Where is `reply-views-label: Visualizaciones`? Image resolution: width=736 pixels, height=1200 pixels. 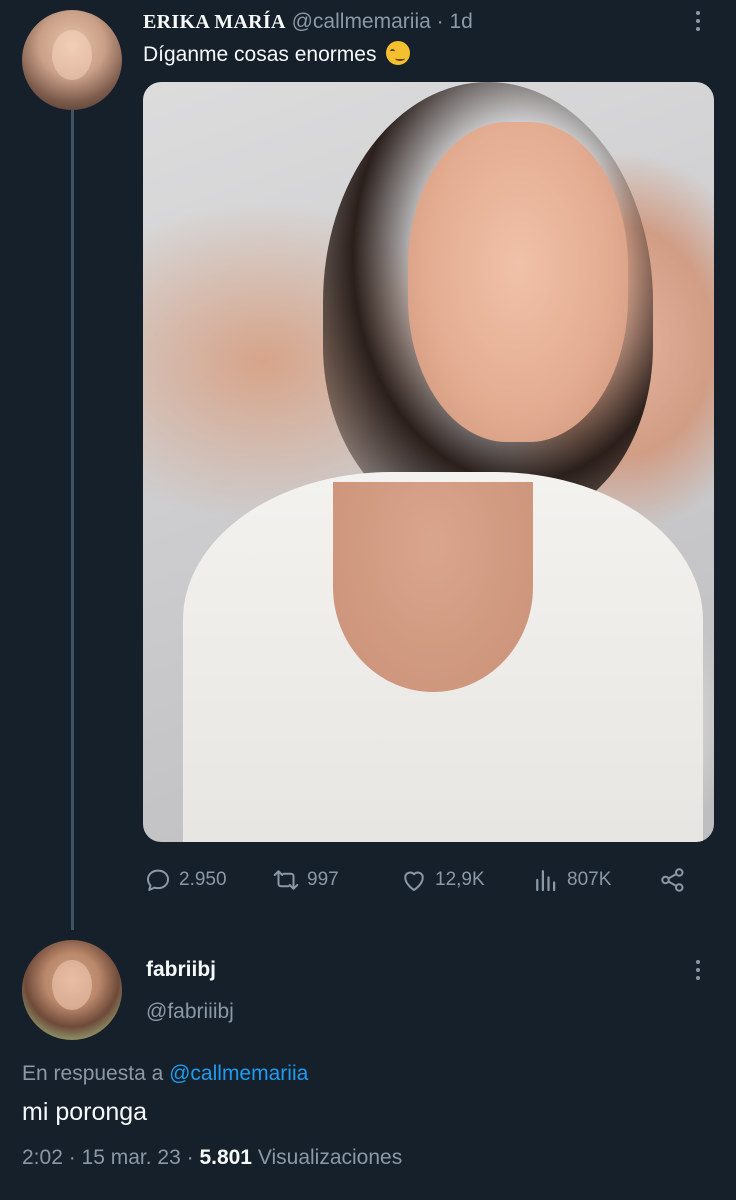
reply-views-label: Visualizaciones is located at coordinates (330, 1157).